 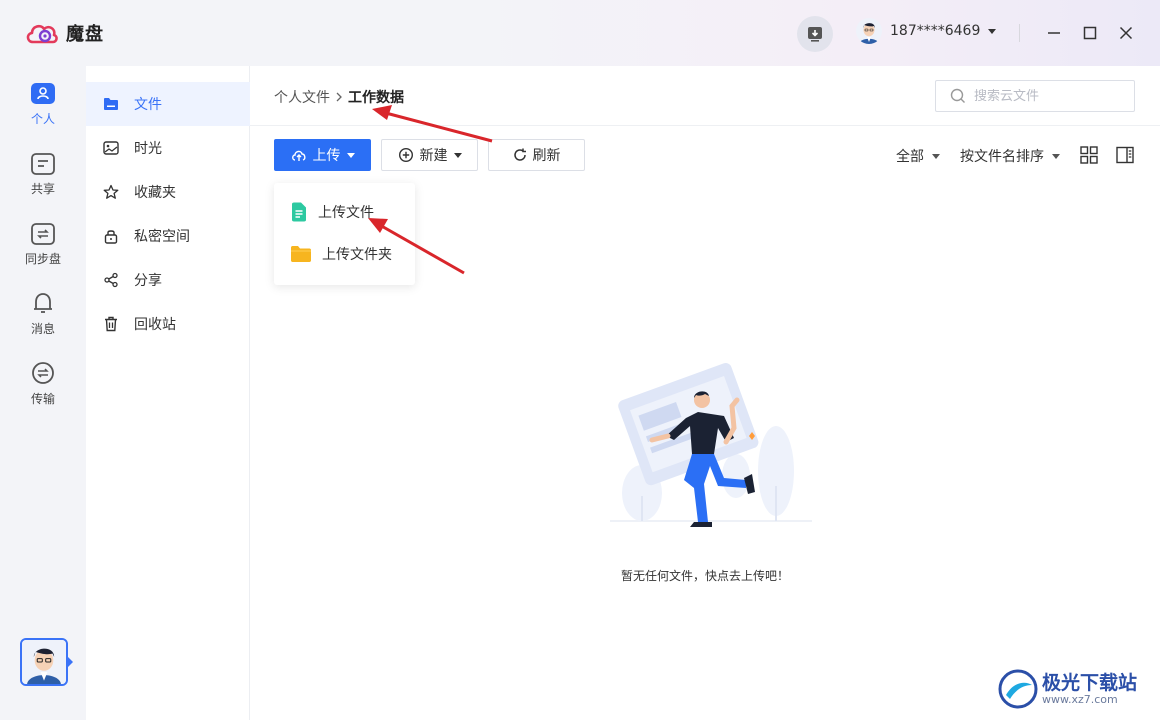 What do you see at coordinates (155, 193) in the screenshot?
I see `sidebar-item-label: 收藏夹` at bounding box center [155, 193].